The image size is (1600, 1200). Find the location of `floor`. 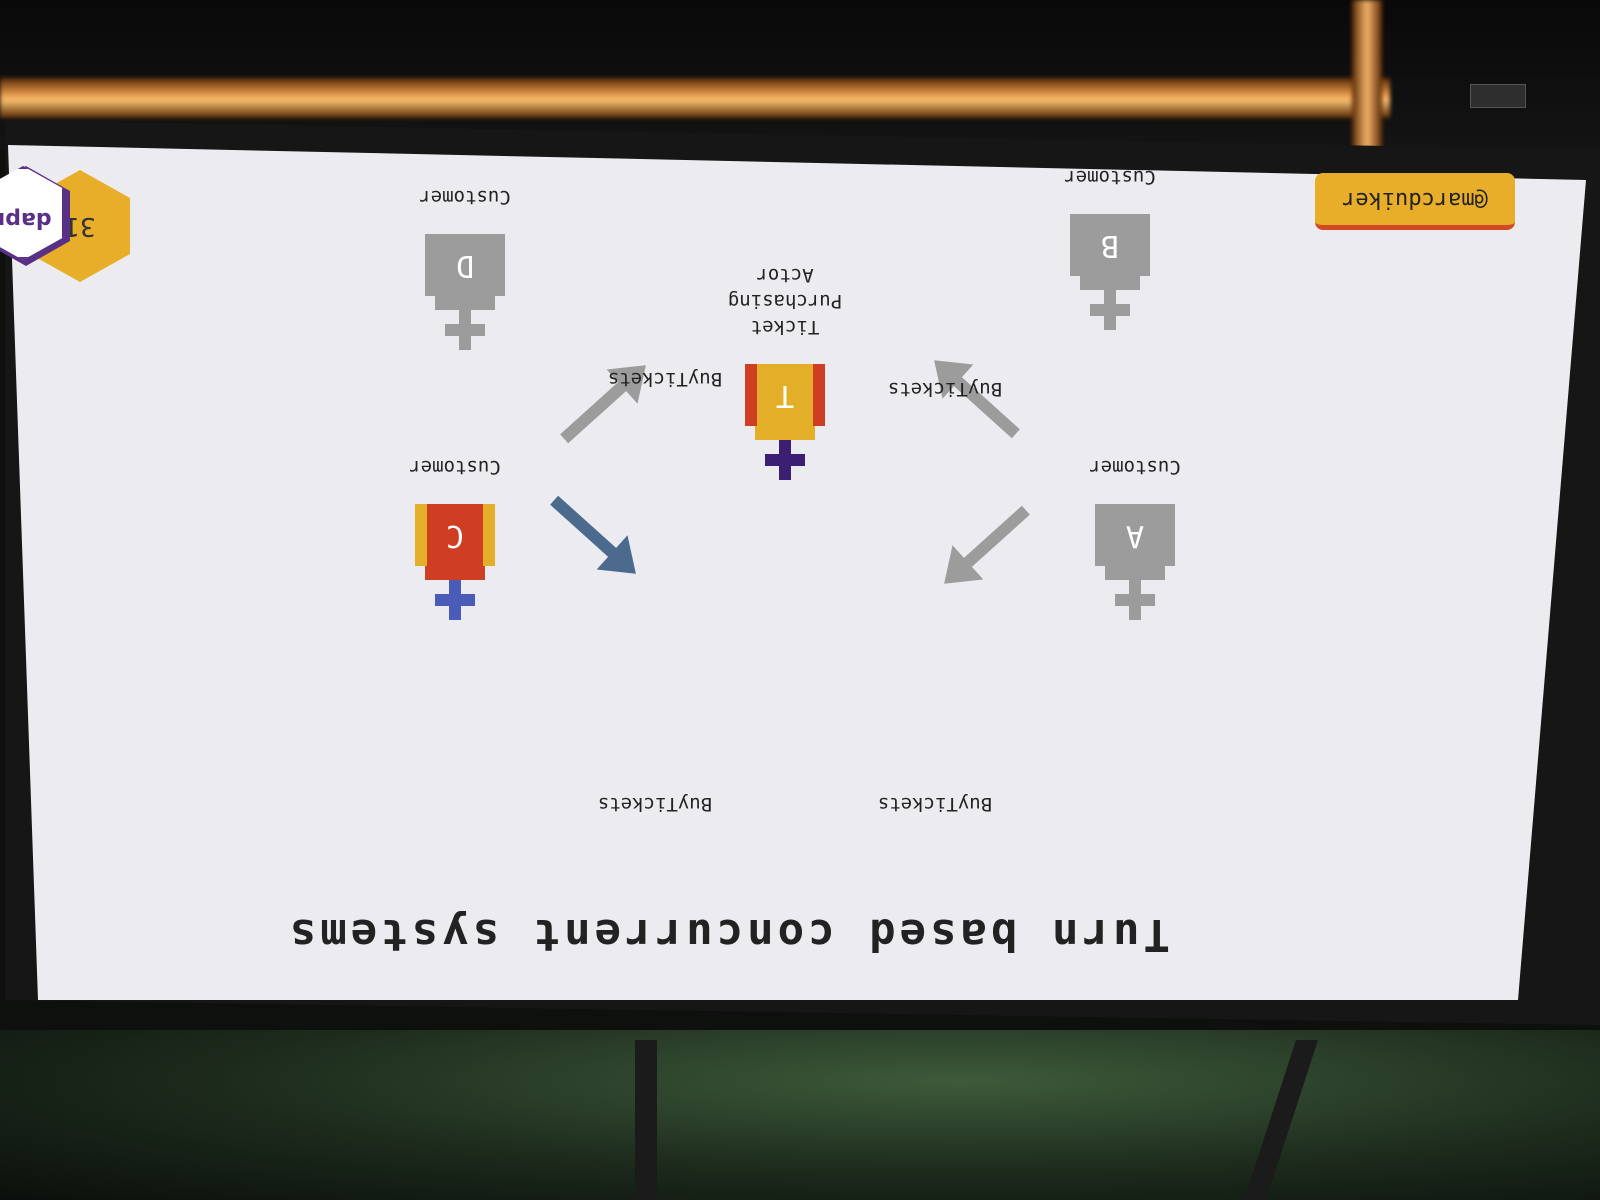

floor is located at coordinates (800, 1115).